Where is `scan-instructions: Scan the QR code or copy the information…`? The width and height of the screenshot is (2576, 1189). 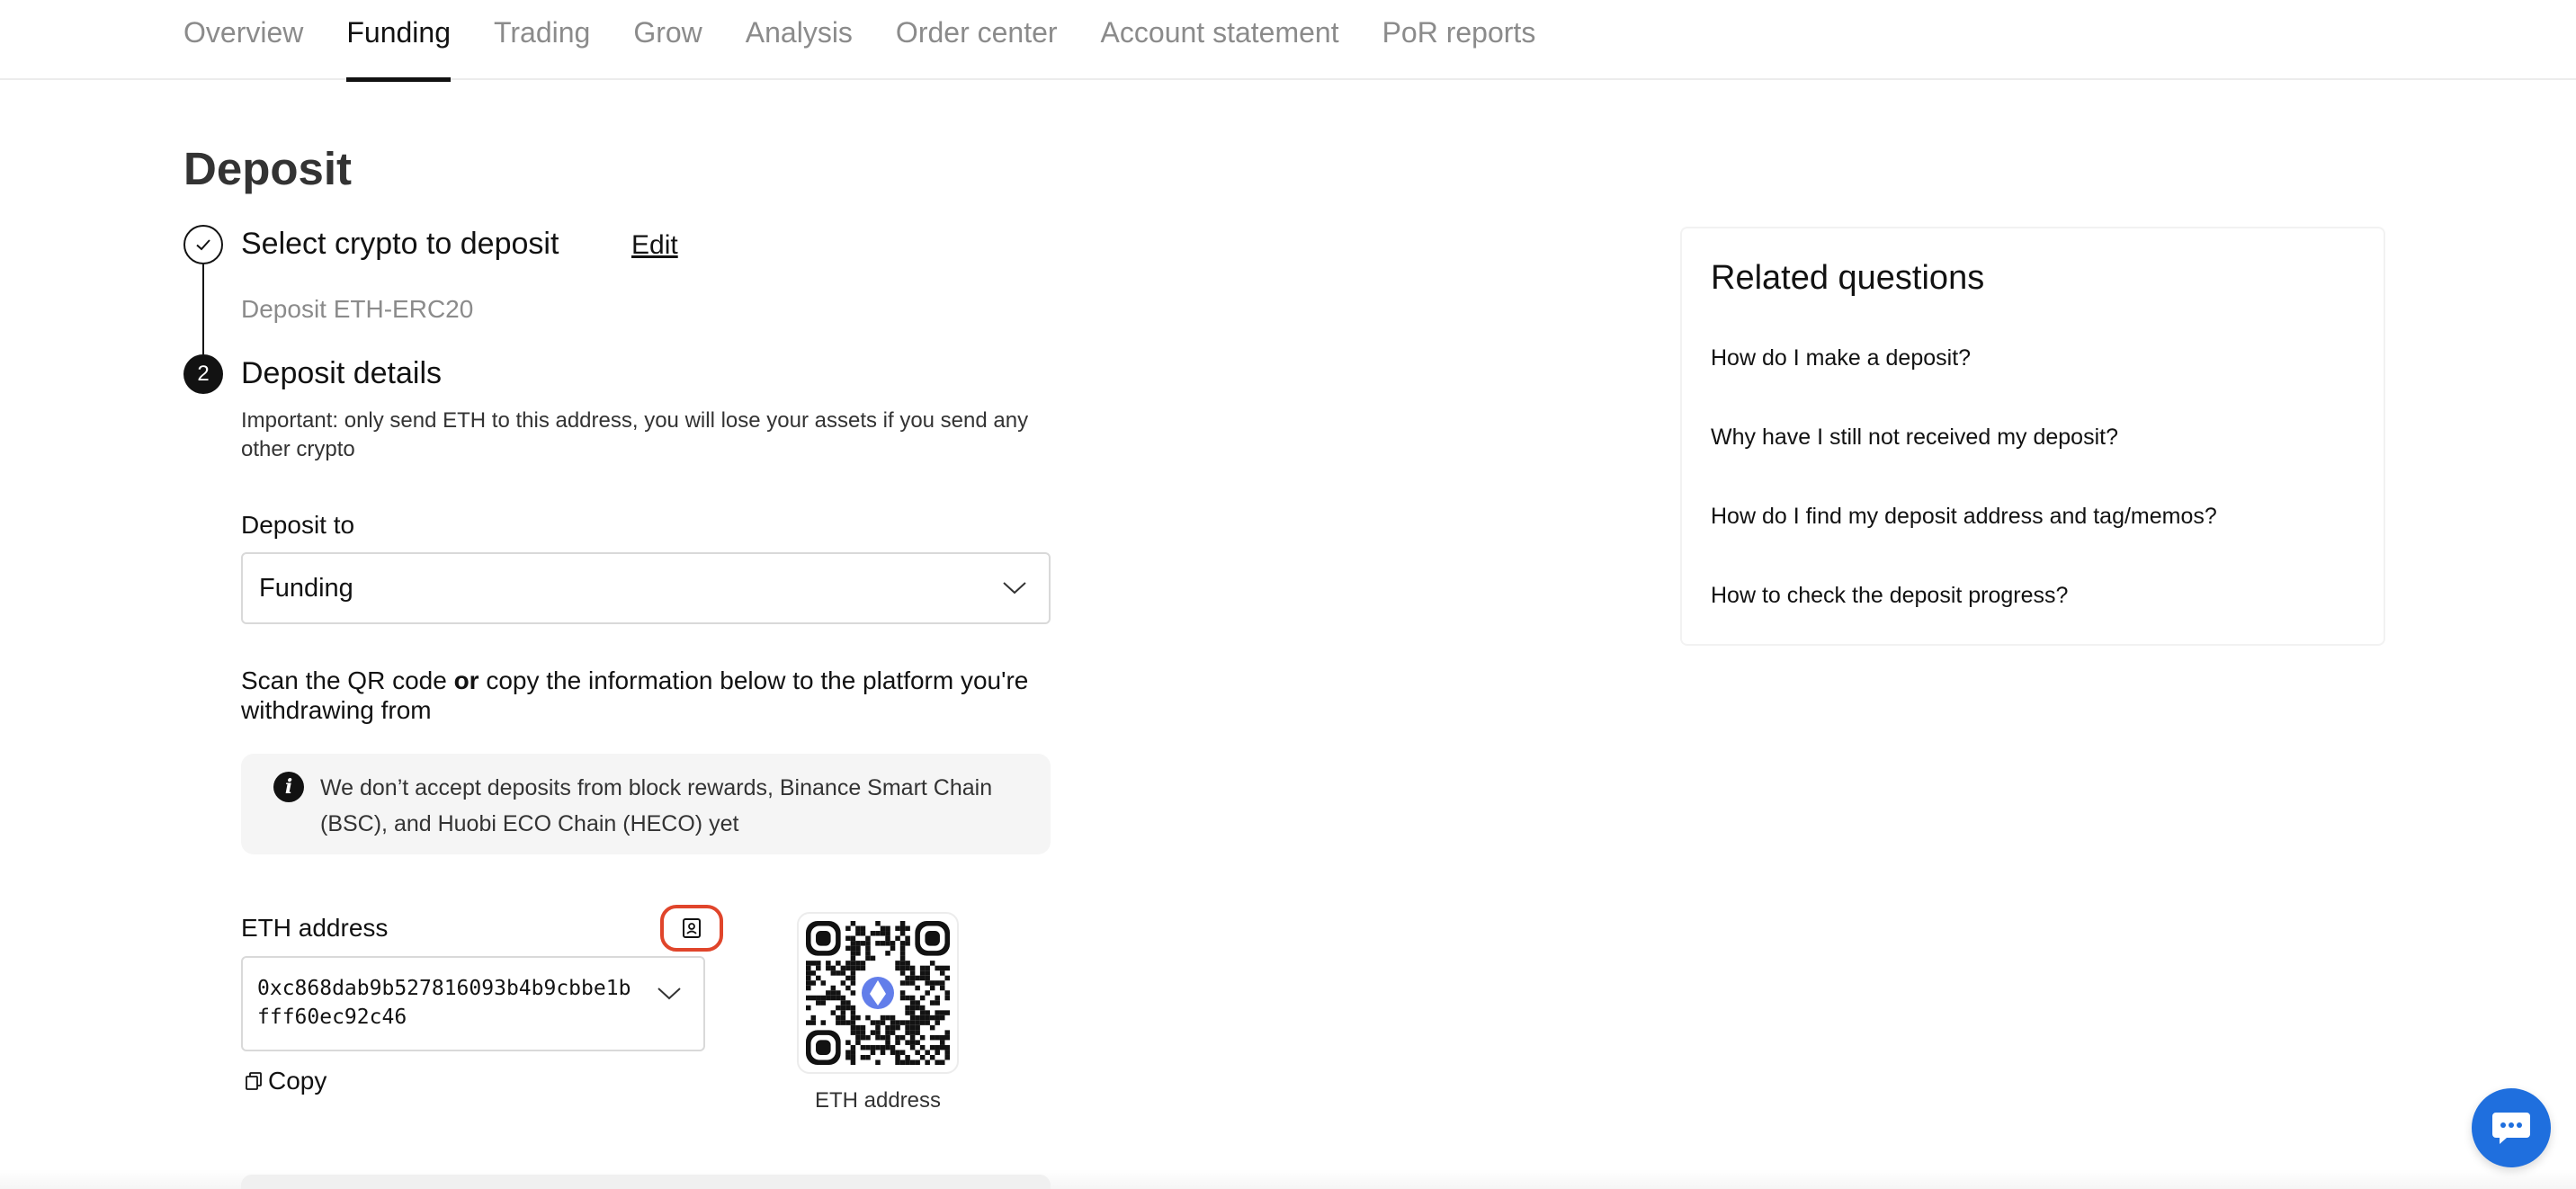 scan-instructions: Scan the QR code or copy the information… is located at coordinates (635, 695).